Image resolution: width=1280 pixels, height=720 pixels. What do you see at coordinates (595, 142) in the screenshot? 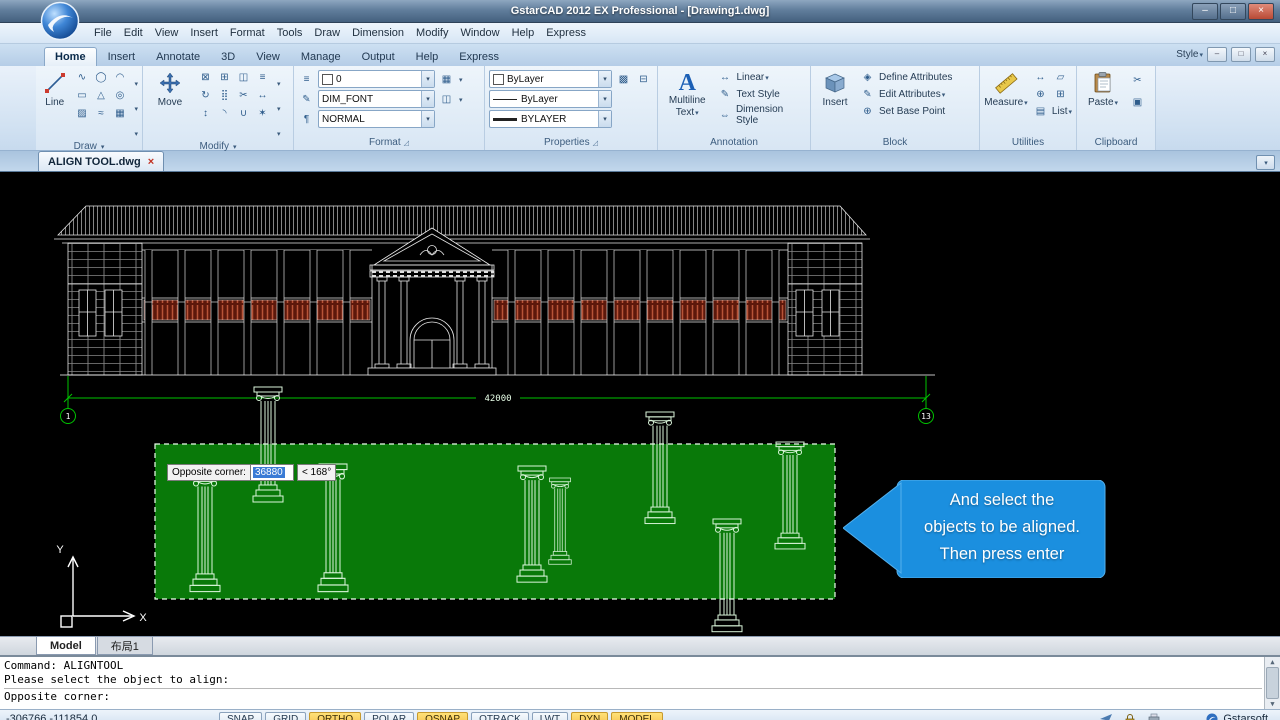
I see `dialog-launcher-icon` at bounding box center [595, 142].